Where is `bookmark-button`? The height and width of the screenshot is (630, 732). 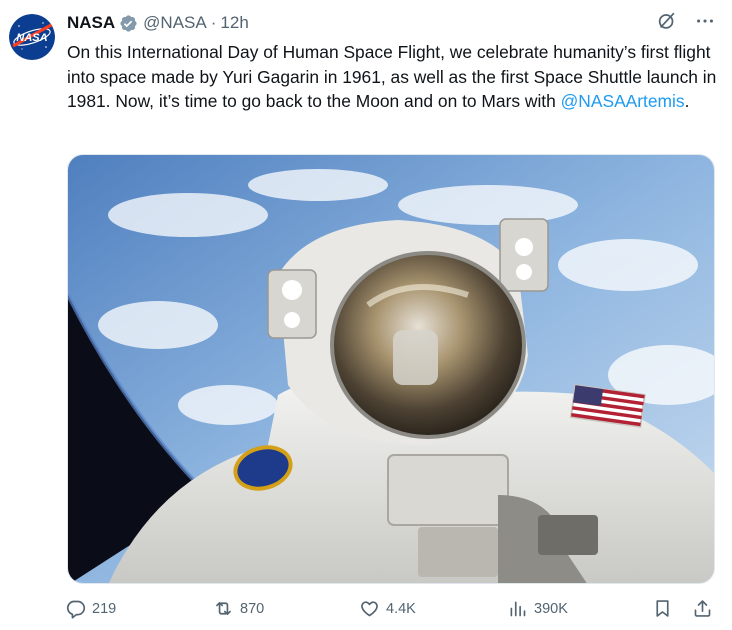 bookmark-button is located at coordinates (662, 608).